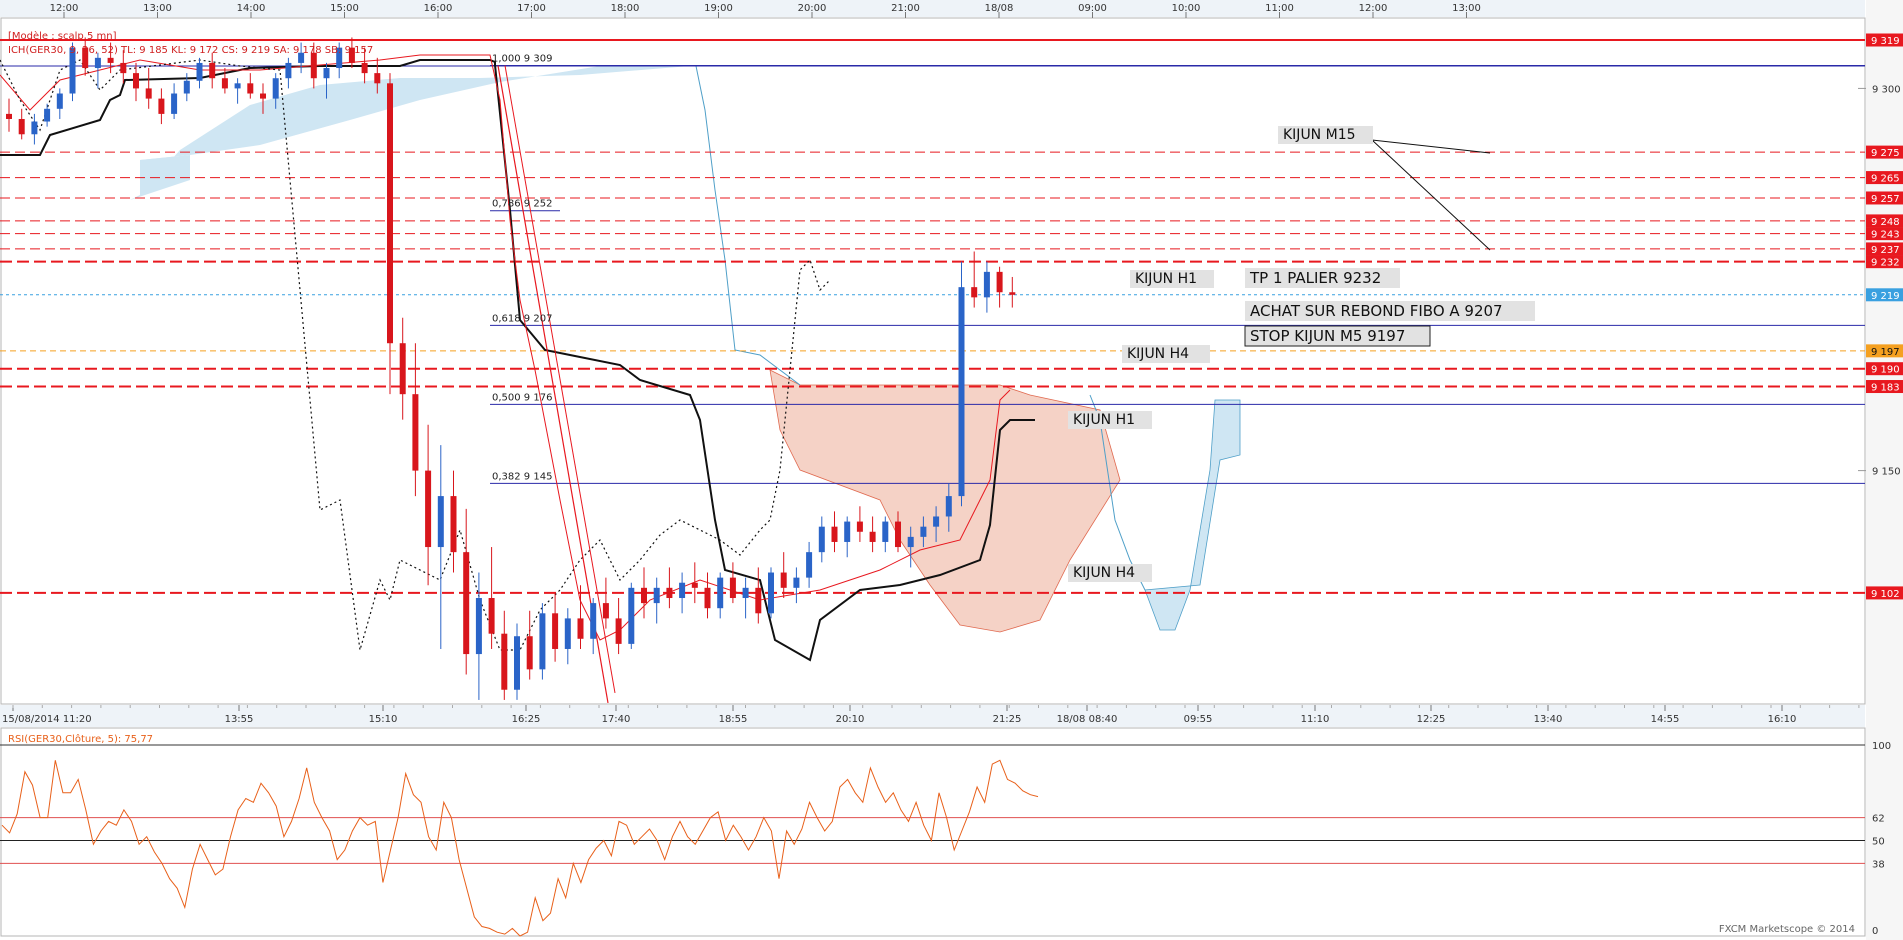  I want to click on price-tag: 9 319, so click(1884, 40).